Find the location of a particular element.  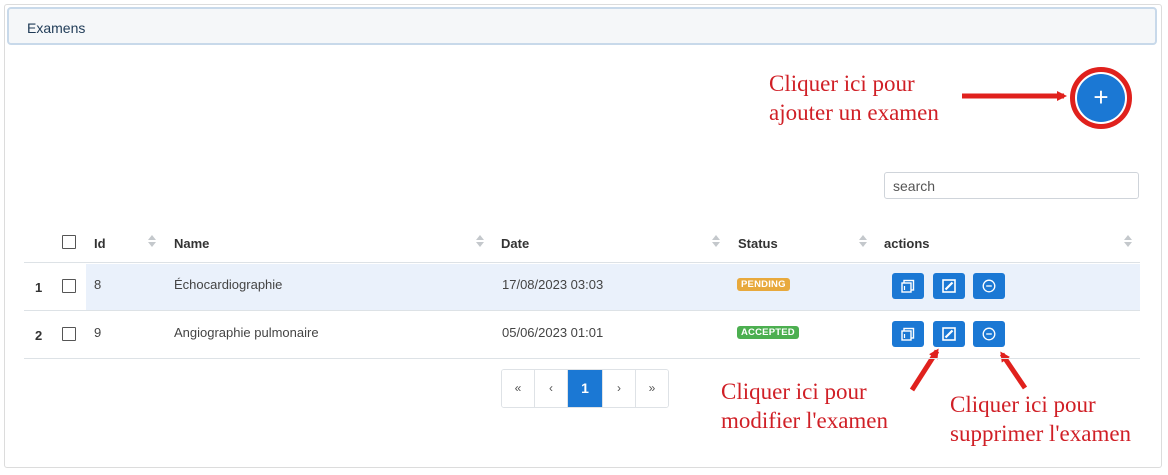

cell-id: 8 is located at coordinates (98, 284).